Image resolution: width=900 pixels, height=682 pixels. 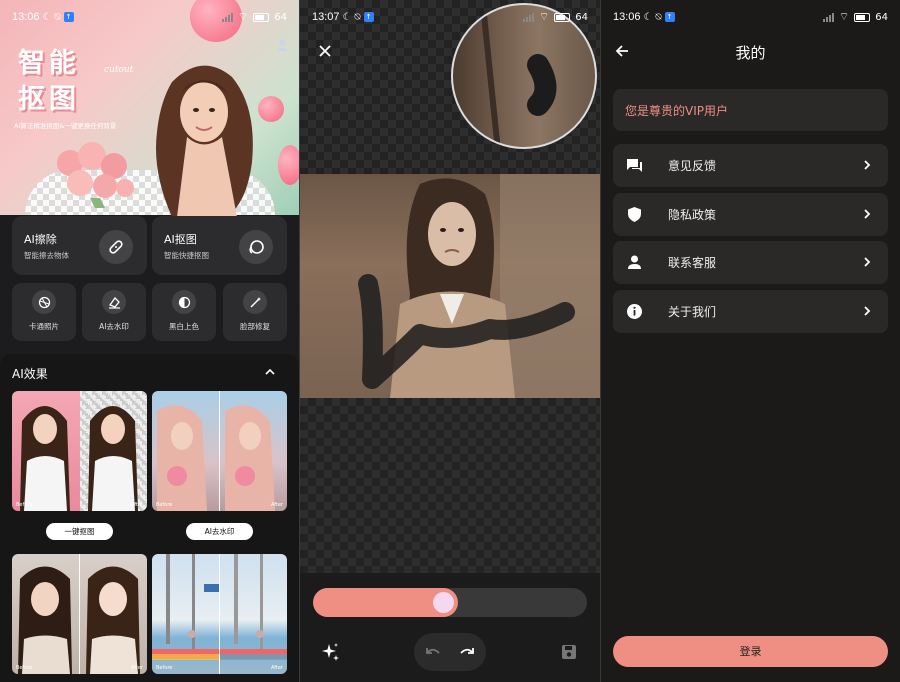 What do you see at coordinates (750, 165) in the screenshot?
I see `menu-item-feedback: 意见反馈` at bounding box center [750, 165].